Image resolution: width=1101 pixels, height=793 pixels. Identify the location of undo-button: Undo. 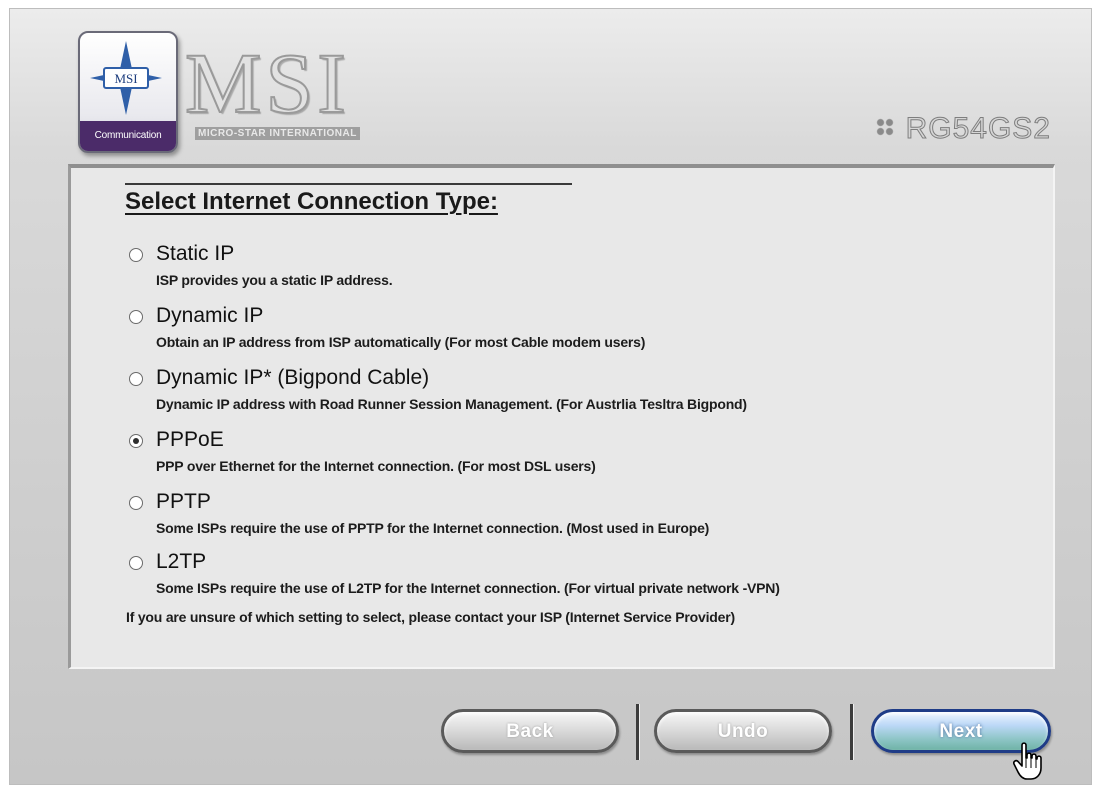
(743, 731).